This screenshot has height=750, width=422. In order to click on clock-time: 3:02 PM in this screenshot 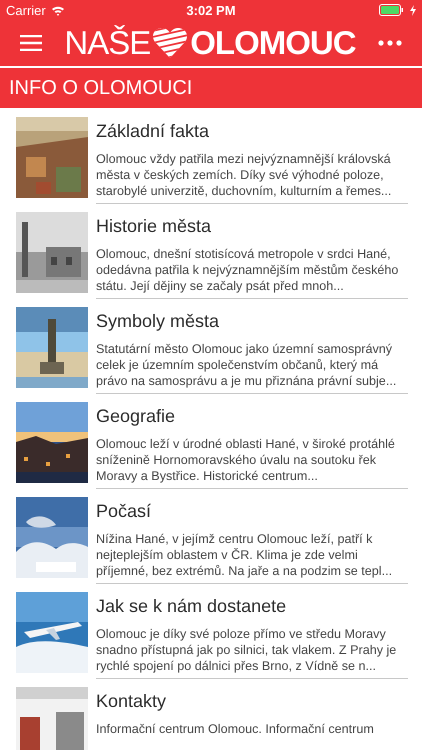, I will do `click(211, 10)`.